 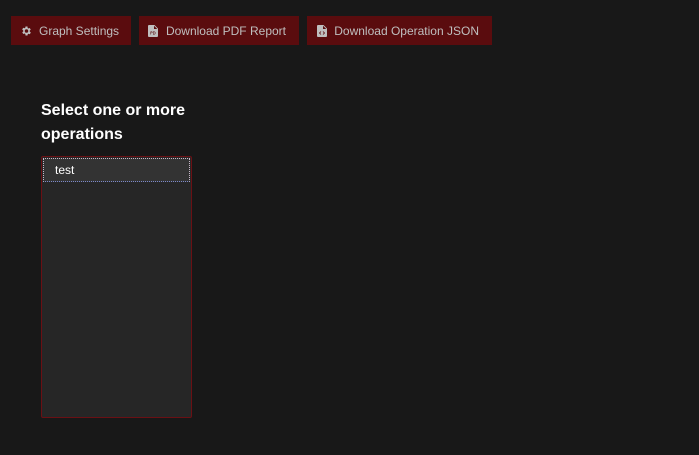 I want to click on graph-settings-button: Graph Settings, so click(x=71, y=30).